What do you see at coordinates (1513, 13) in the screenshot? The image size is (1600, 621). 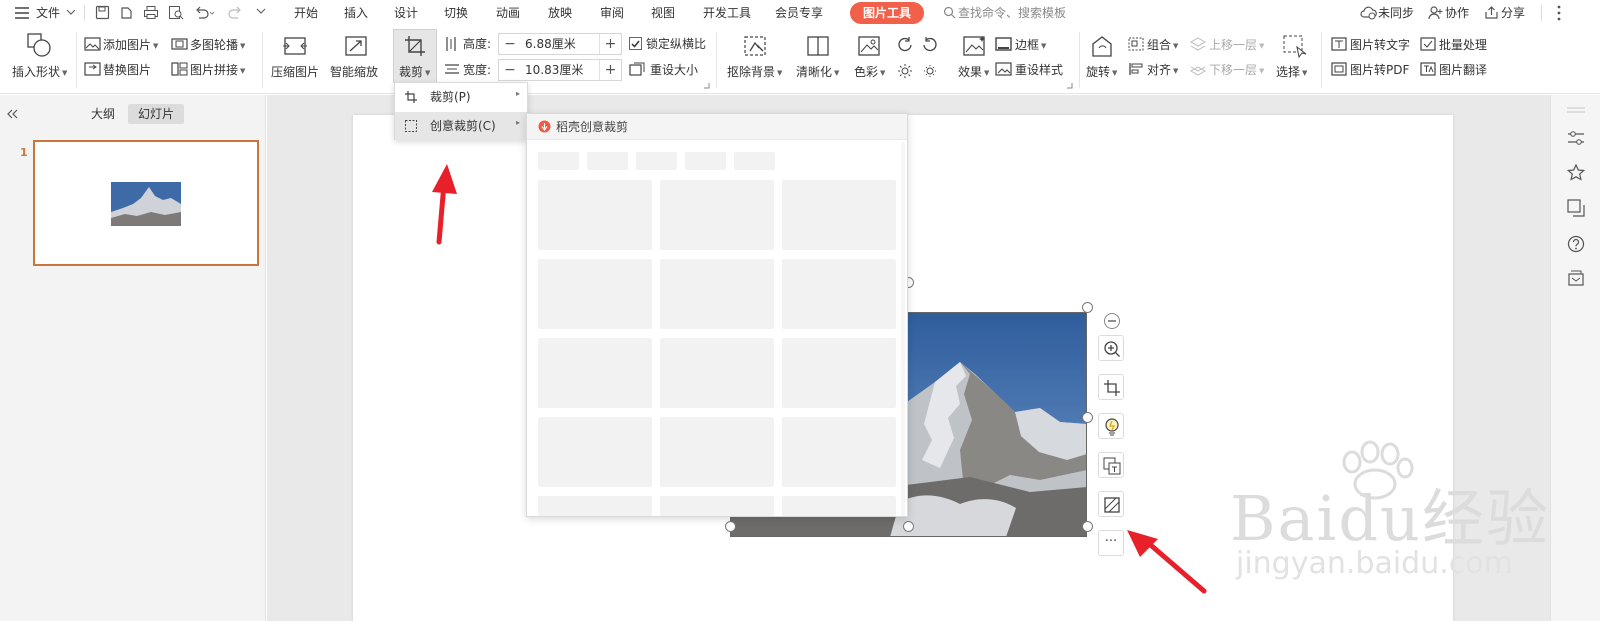 I see `share-button: 分享` at bounding box center [1513, 13].